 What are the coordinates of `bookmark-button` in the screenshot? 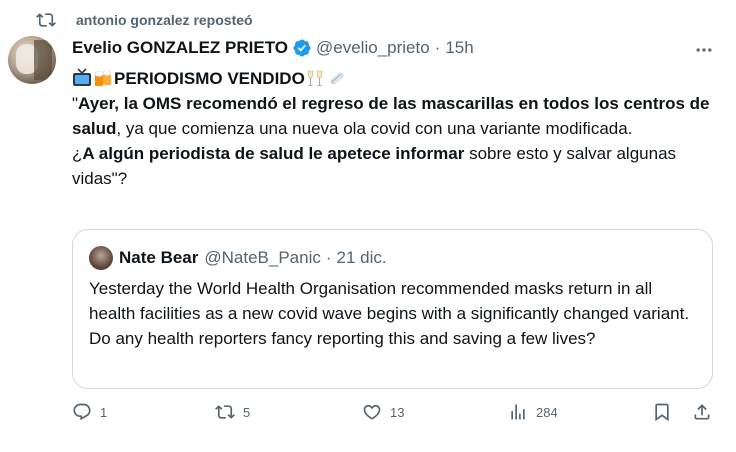 It's located at (662, 412).